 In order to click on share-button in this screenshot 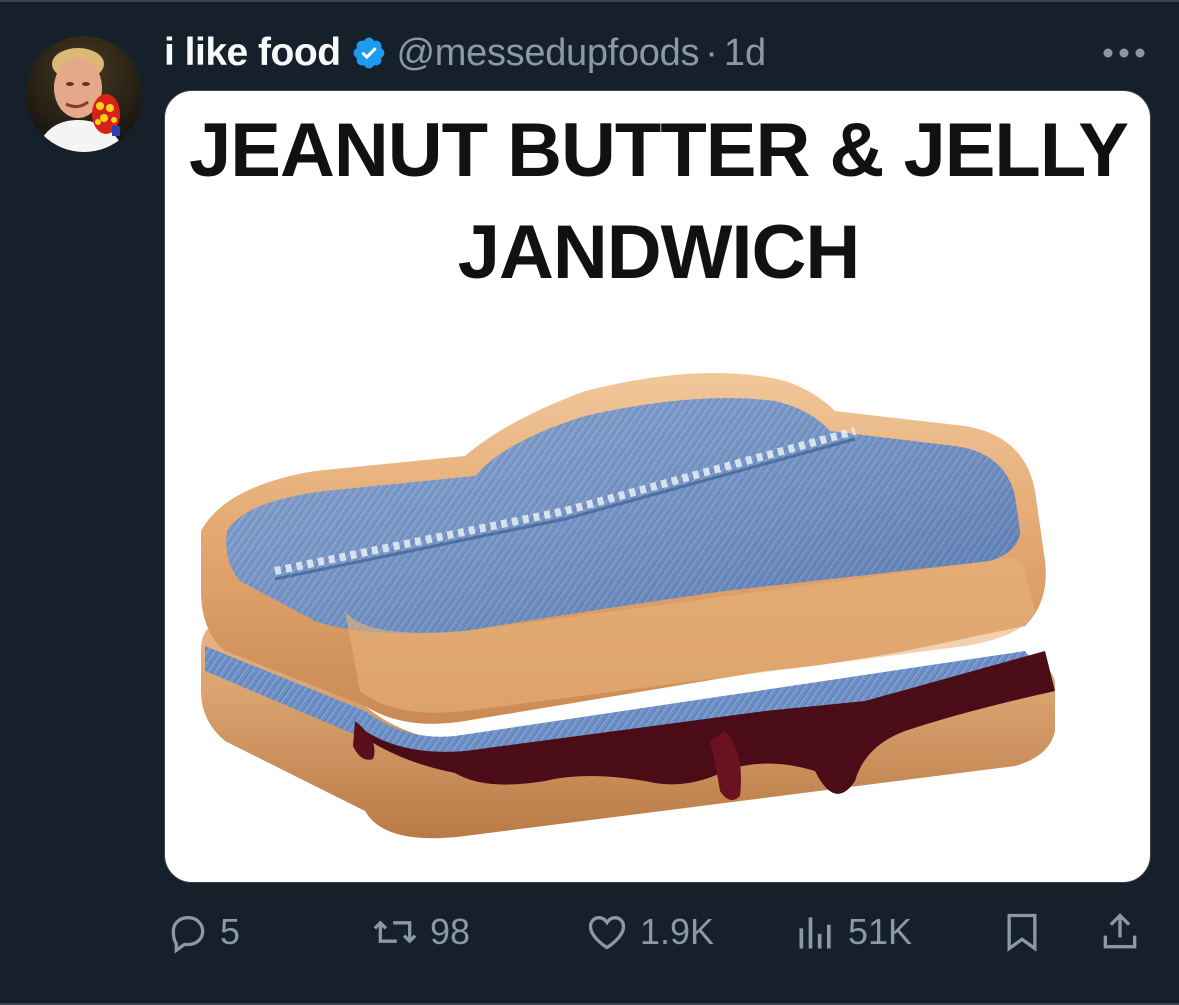, I will do `click(1120, 932)`.